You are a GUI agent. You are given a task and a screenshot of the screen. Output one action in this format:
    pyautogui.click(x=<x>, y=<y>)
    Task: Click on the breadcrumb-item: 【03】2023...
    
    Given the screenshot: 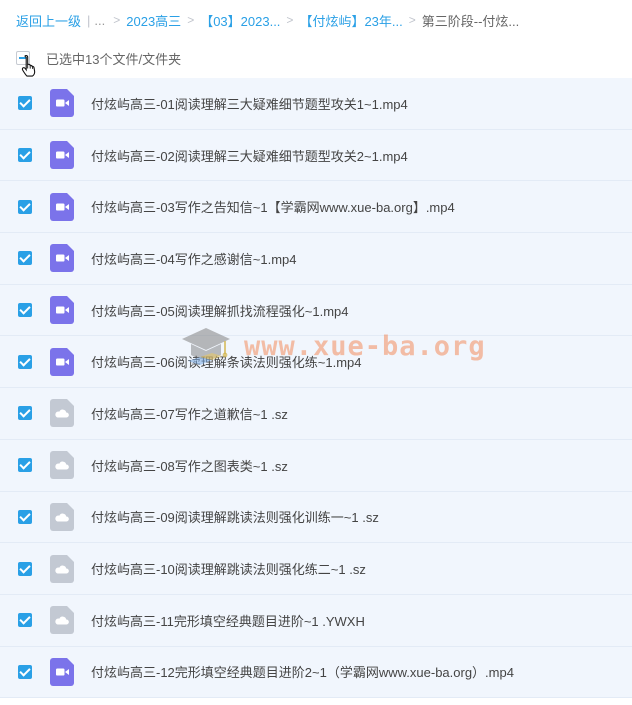 What is the action you would take?
    pyautogui.click(x=240, y=20)
    